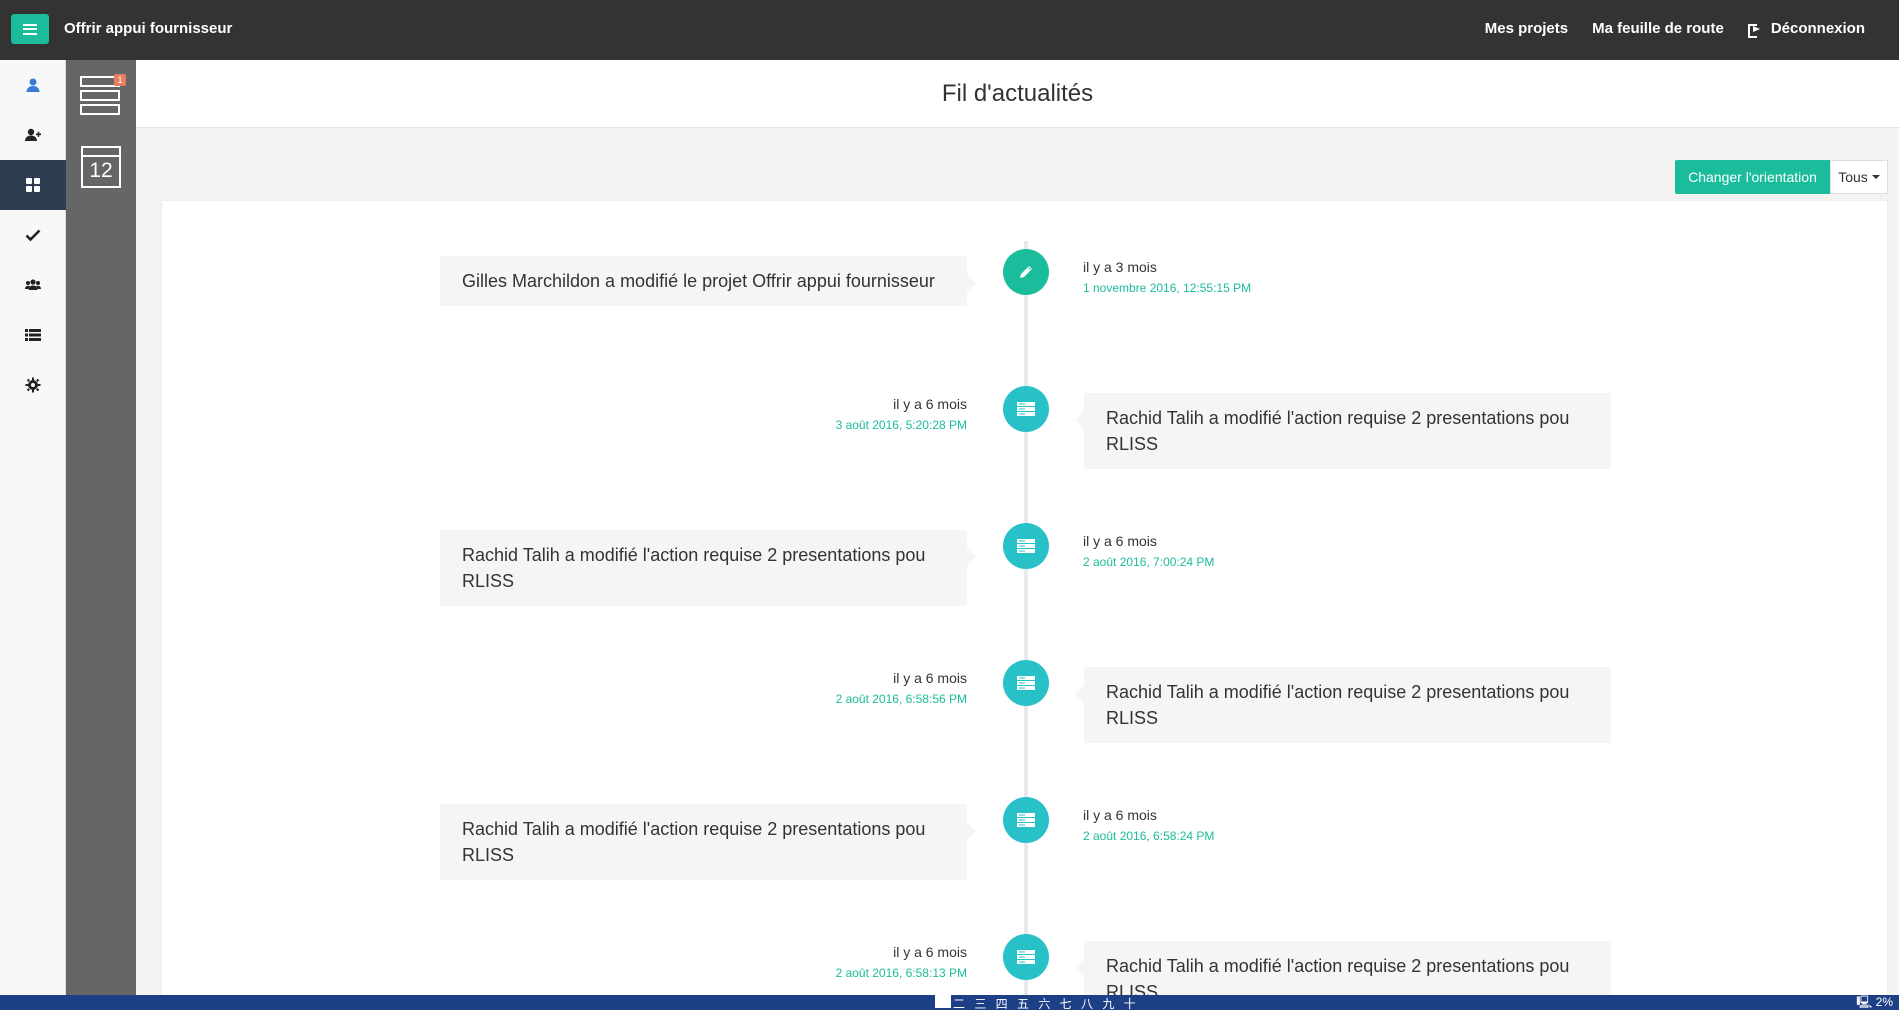  I want to click on sidebar-item-list, so click(33, 335).